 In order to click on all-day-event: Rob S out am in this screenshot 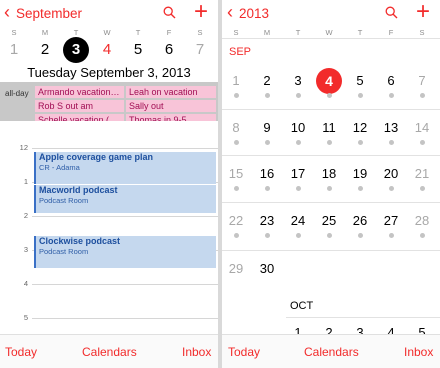, I will do `click(79, 106)`.